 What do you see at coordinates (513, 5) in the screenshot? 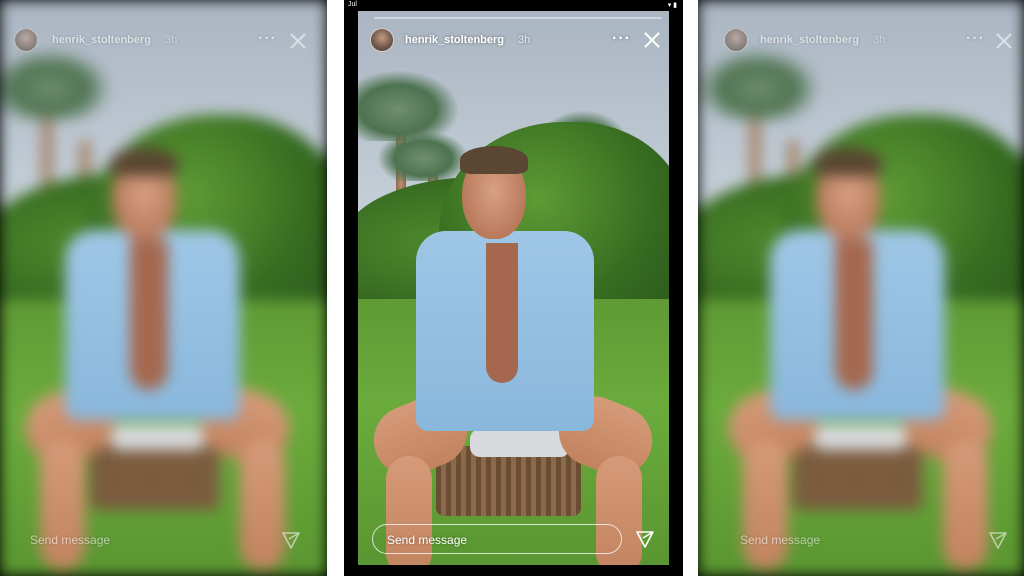
I see `status-bar: Jul ▾ ▮` at bounding box center [513, 5].